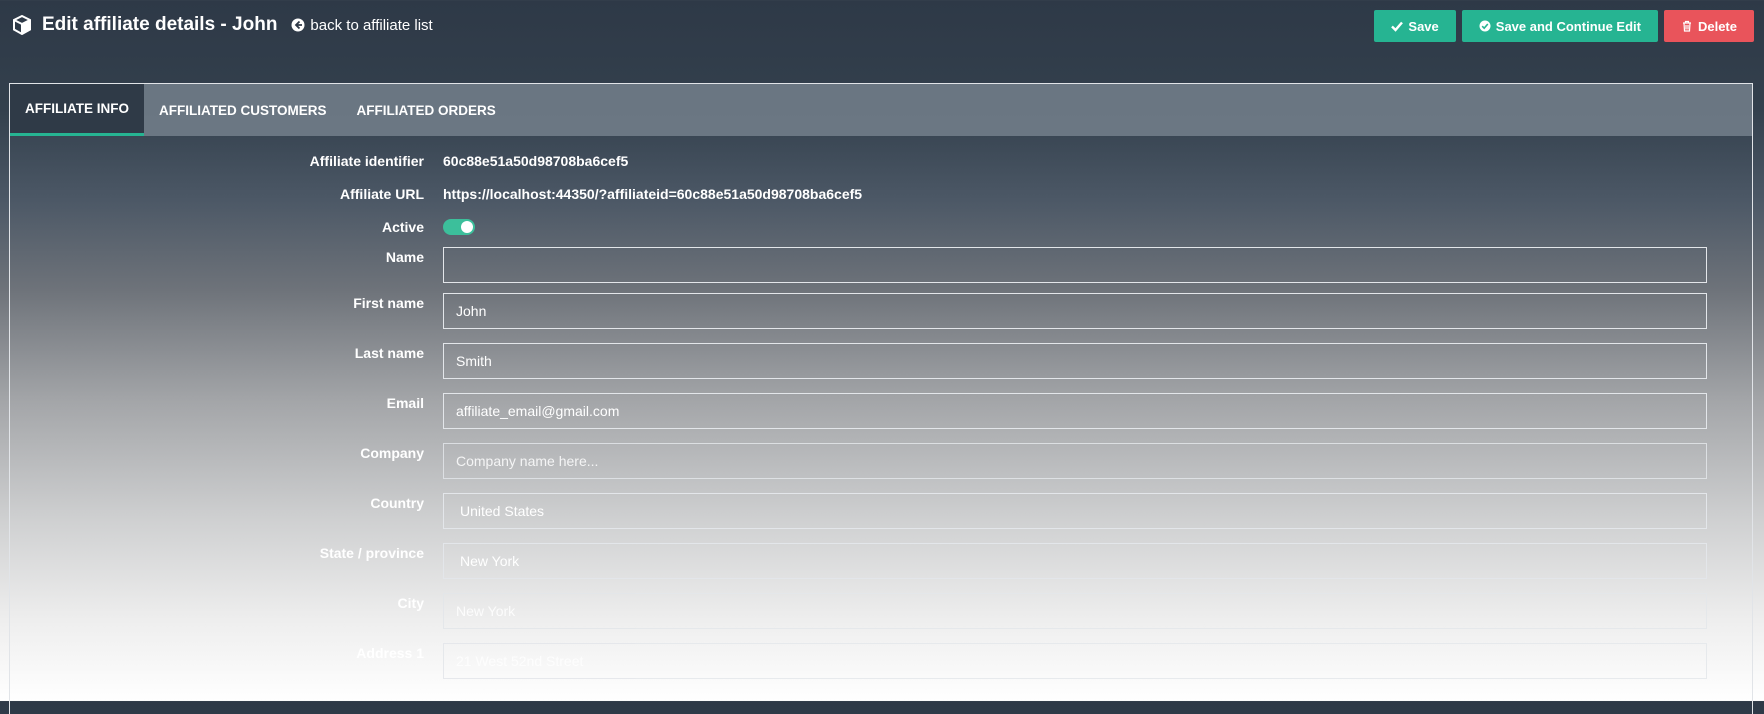  I want to click on country-label: Country, so click(397, 503).